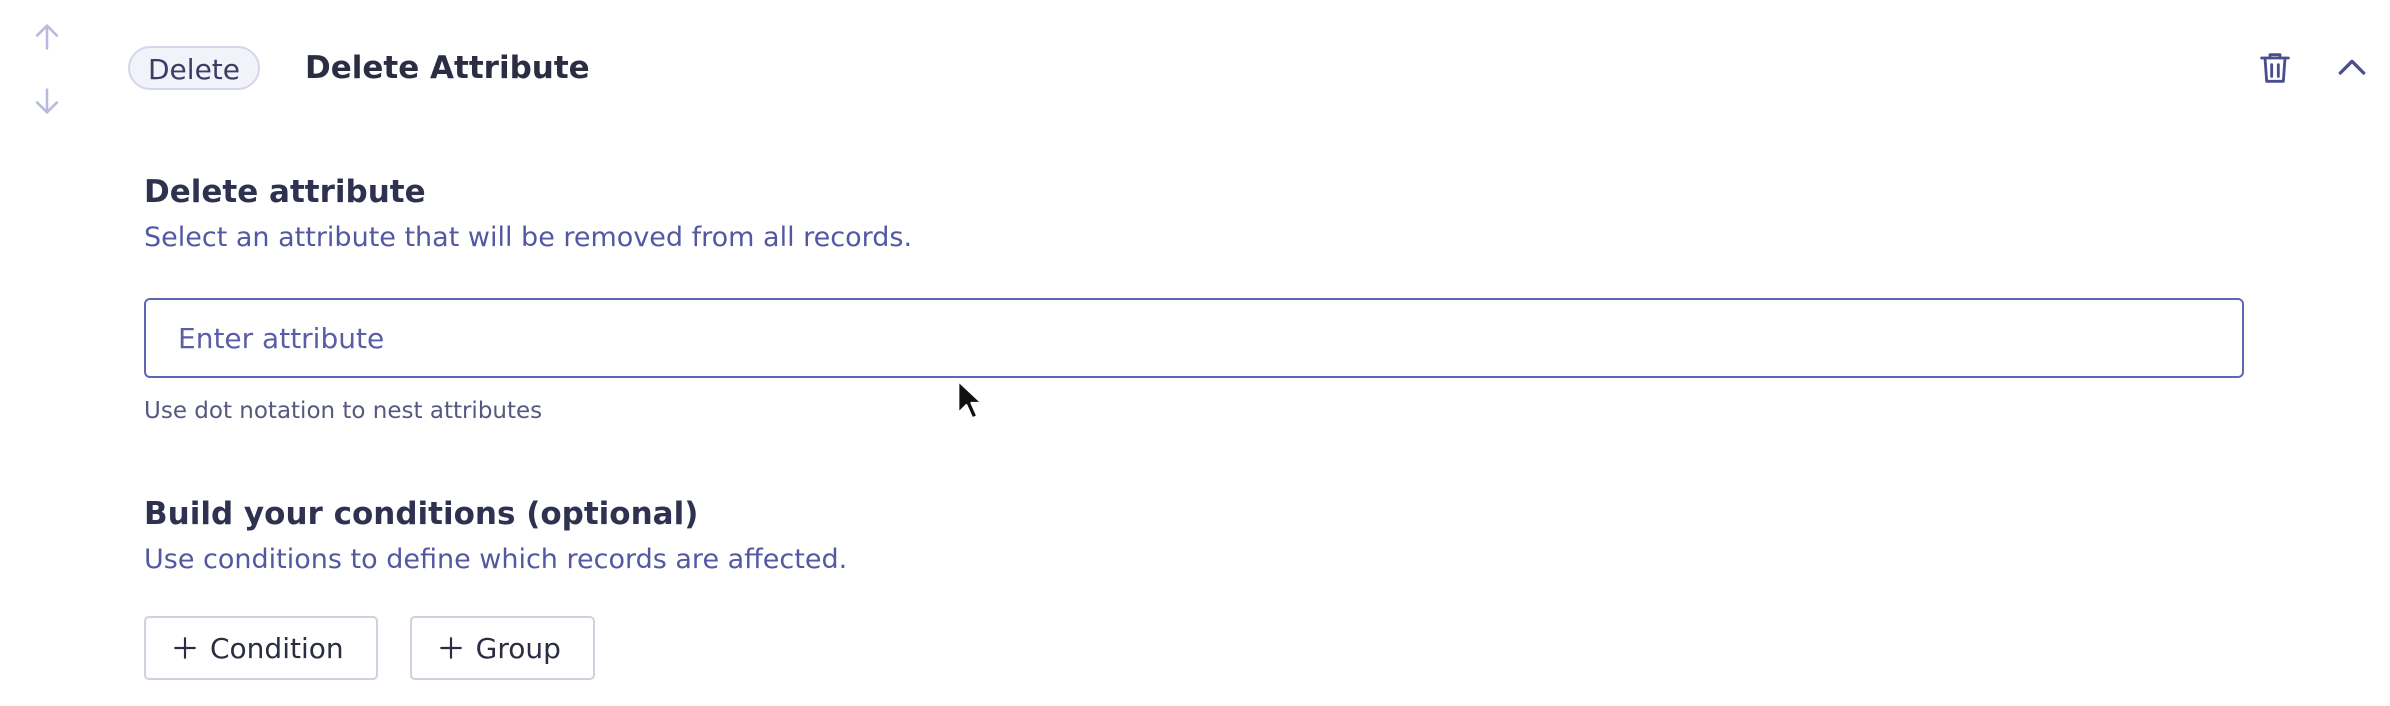  Describe the element at coordinates (1194, 338) in the screenshot. I see `attribute-input` at that location.